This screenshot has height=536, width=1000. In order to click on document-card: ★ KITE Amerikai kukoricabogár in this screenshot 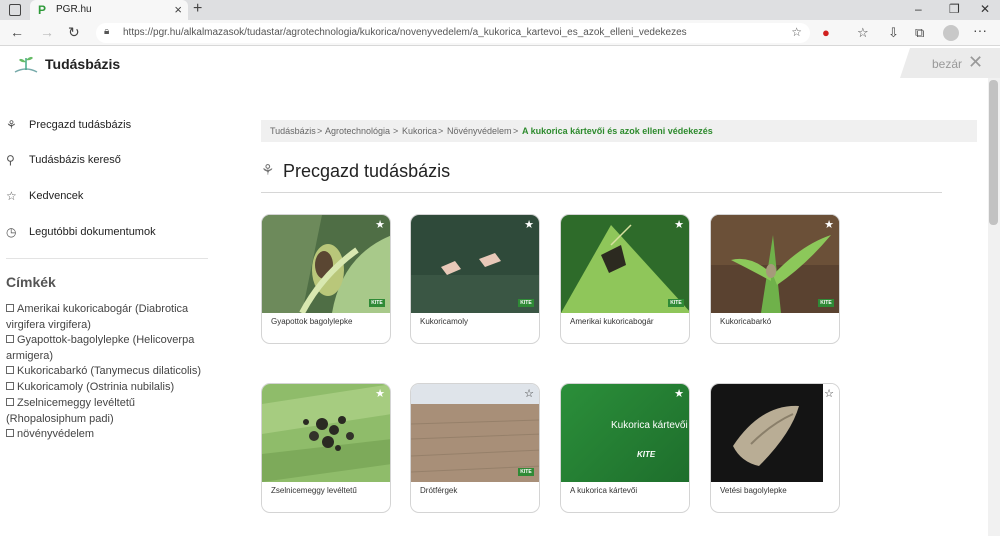, I will do `click(625, 279)`.